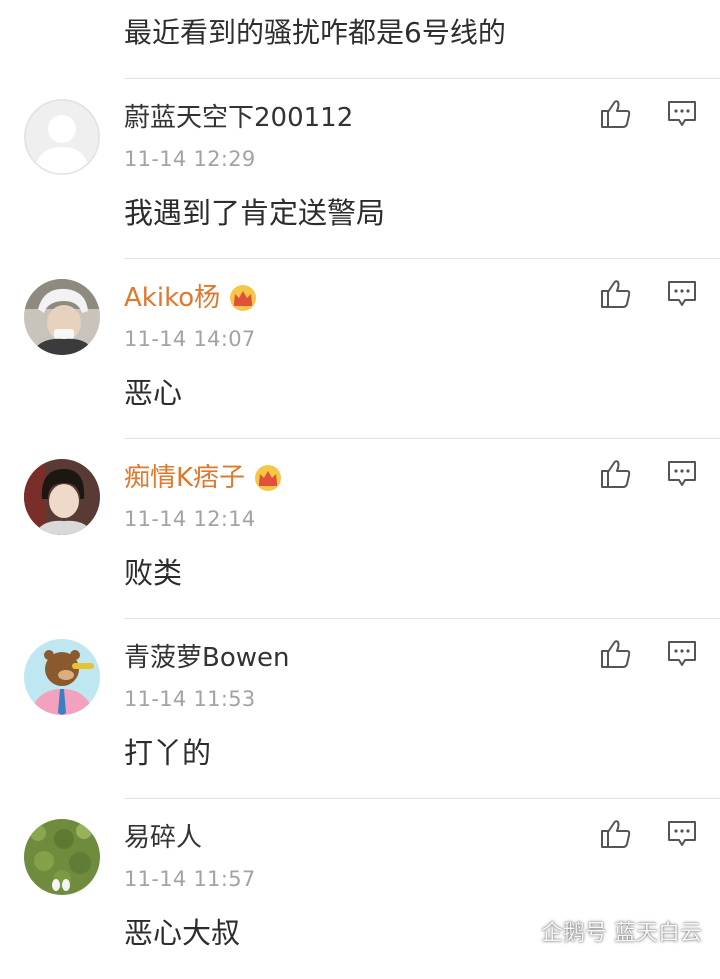 The image size is (720, 979). Describe the element at coordinates (184, 478) in the screenshot. I see `username: 痴情K痞子` at that location.